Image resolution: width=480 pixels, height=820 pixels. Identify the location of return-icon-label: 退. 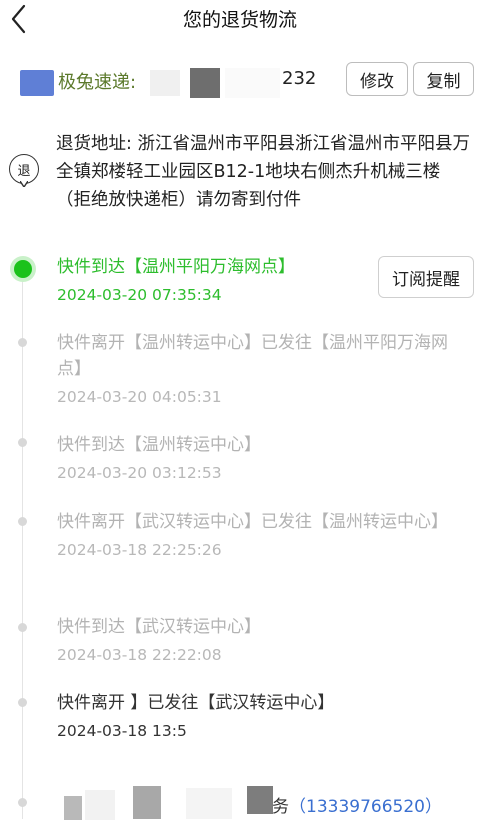
(24, 171).